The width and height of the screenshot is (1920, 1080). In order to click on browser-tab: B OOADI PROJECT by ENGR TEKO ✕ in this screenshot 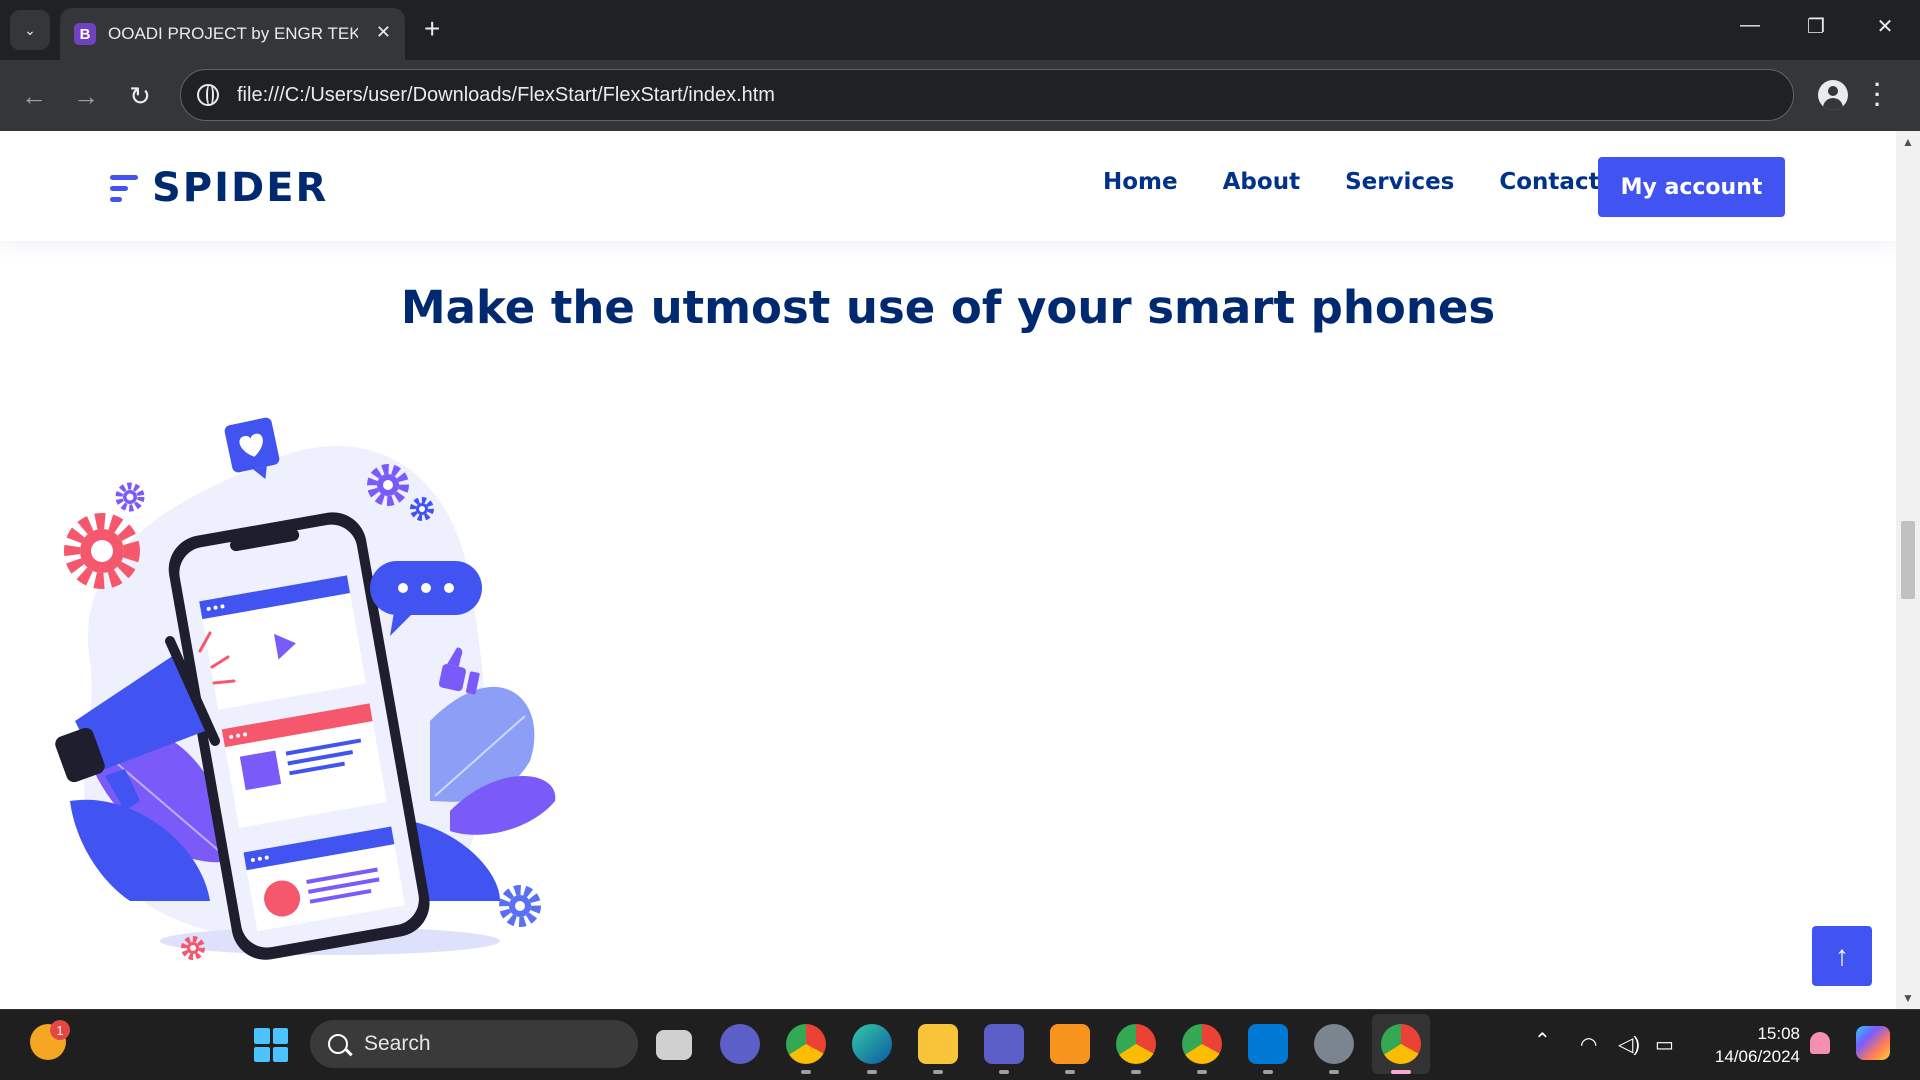, I will do `click(232, 34)`.